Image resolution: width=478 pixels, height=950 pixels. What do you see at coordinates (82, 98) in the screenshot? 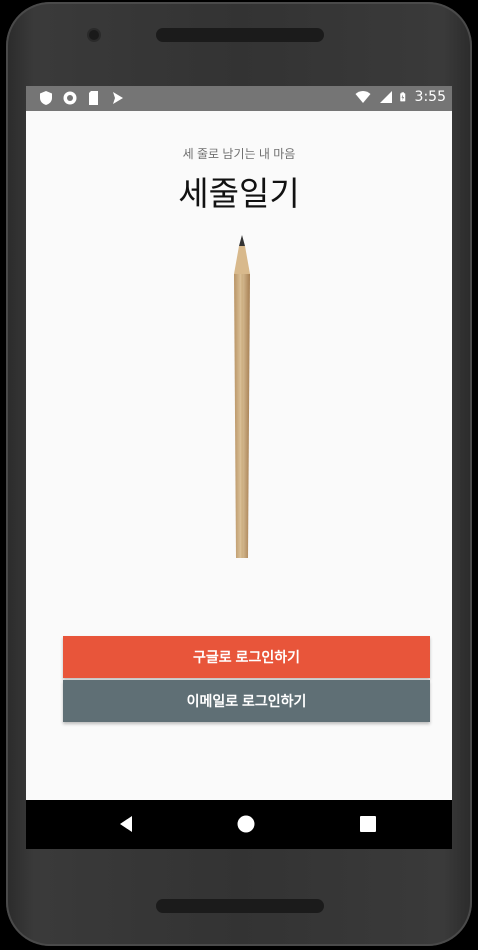
I see `status-bar-notifications` at bounding box center [82, 98].